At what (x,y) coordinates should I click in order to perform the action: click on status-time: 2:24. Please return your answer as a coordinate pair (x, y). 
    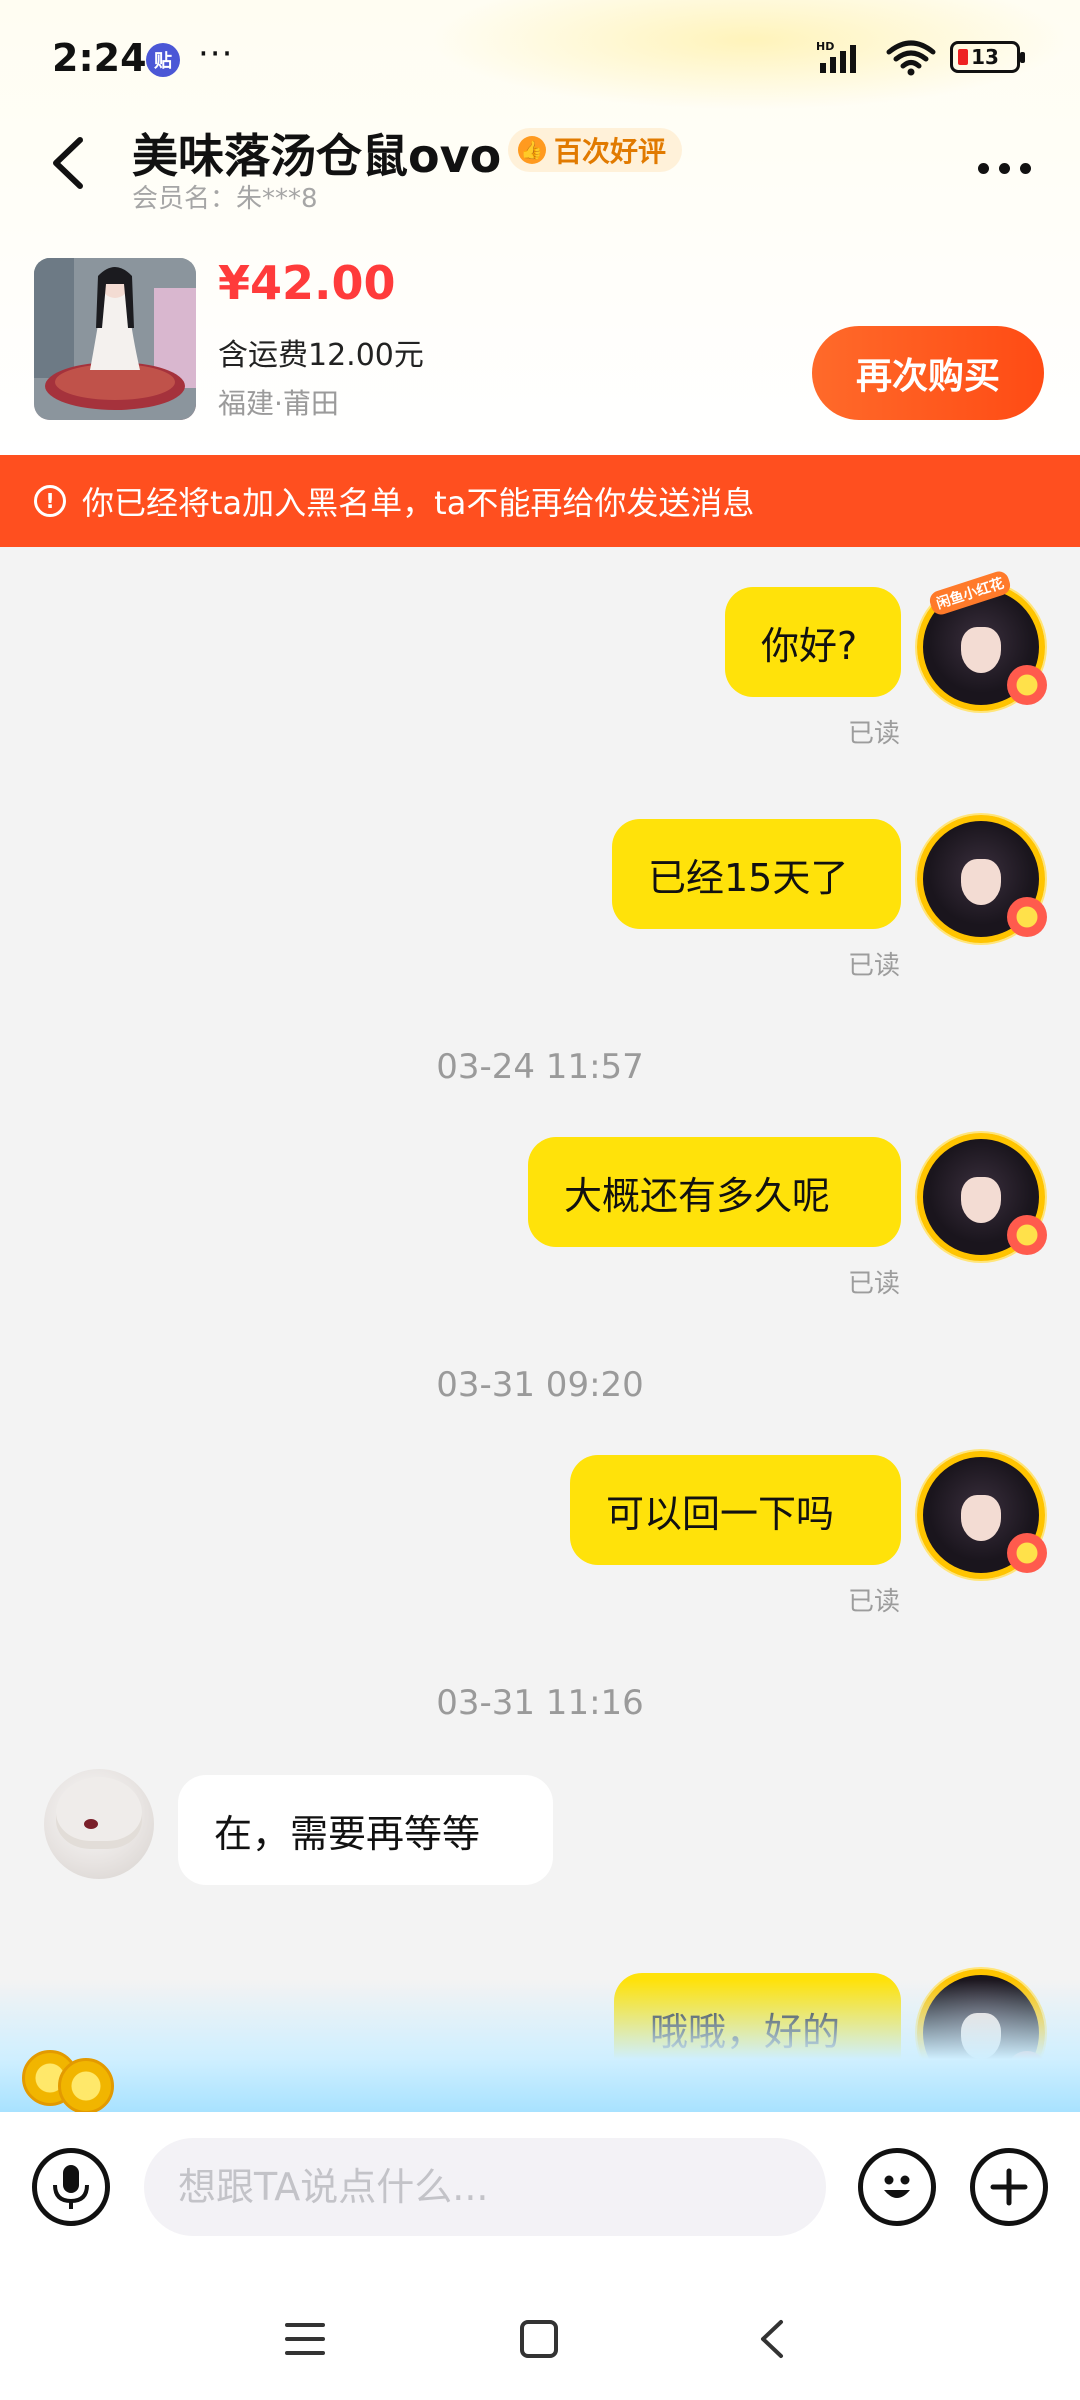
    Looking at the image, I should click on (99, 58).